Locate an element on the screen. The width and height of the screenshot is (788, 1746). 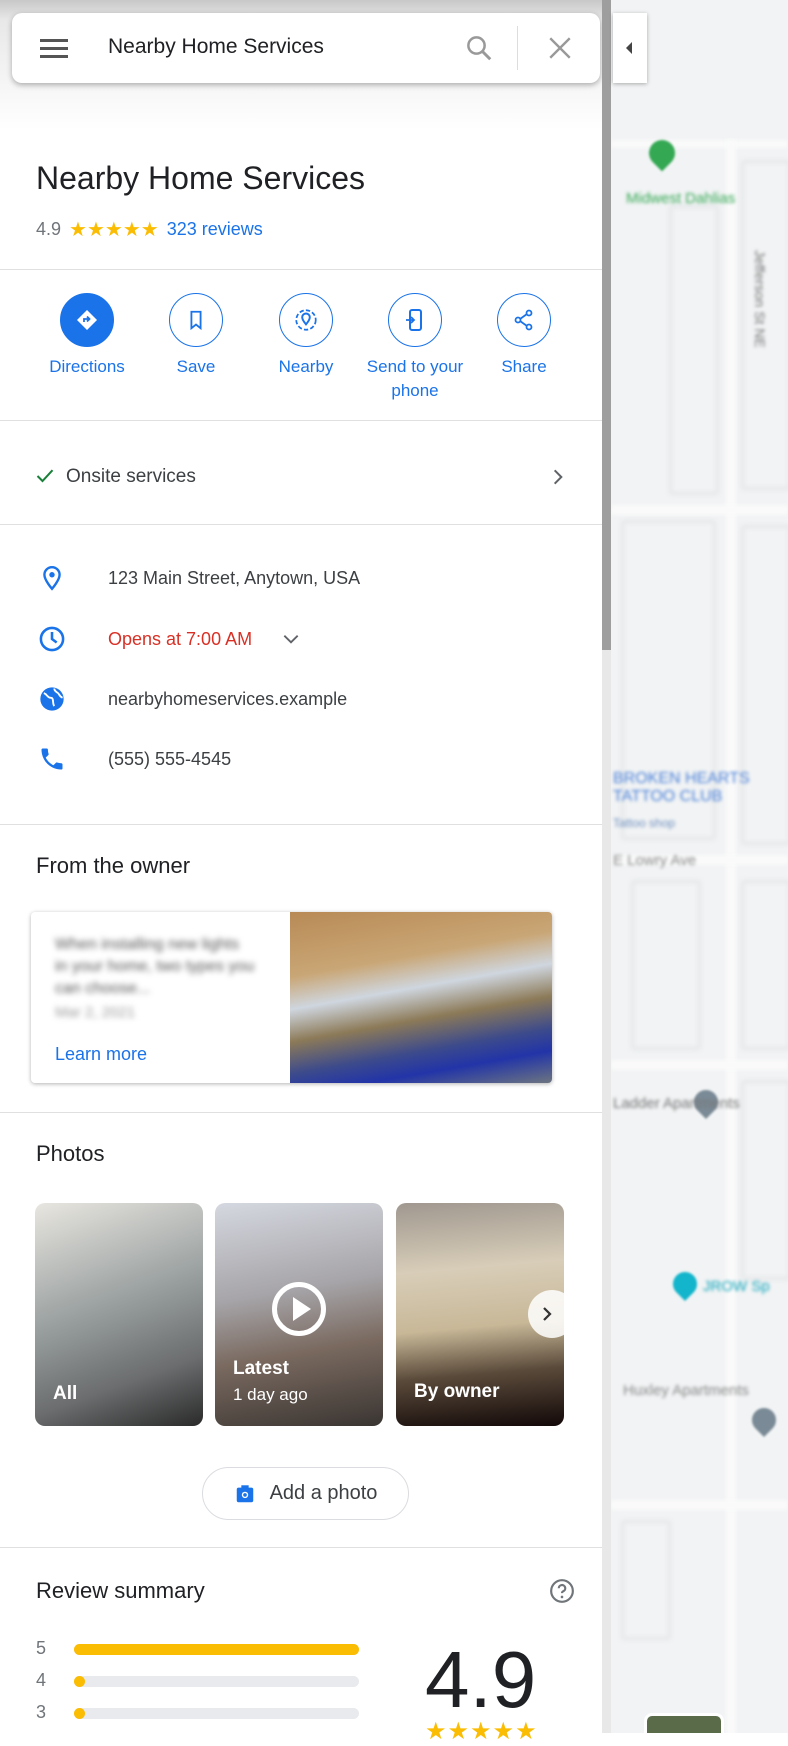
check-icon is located at coordinates (45, 476).